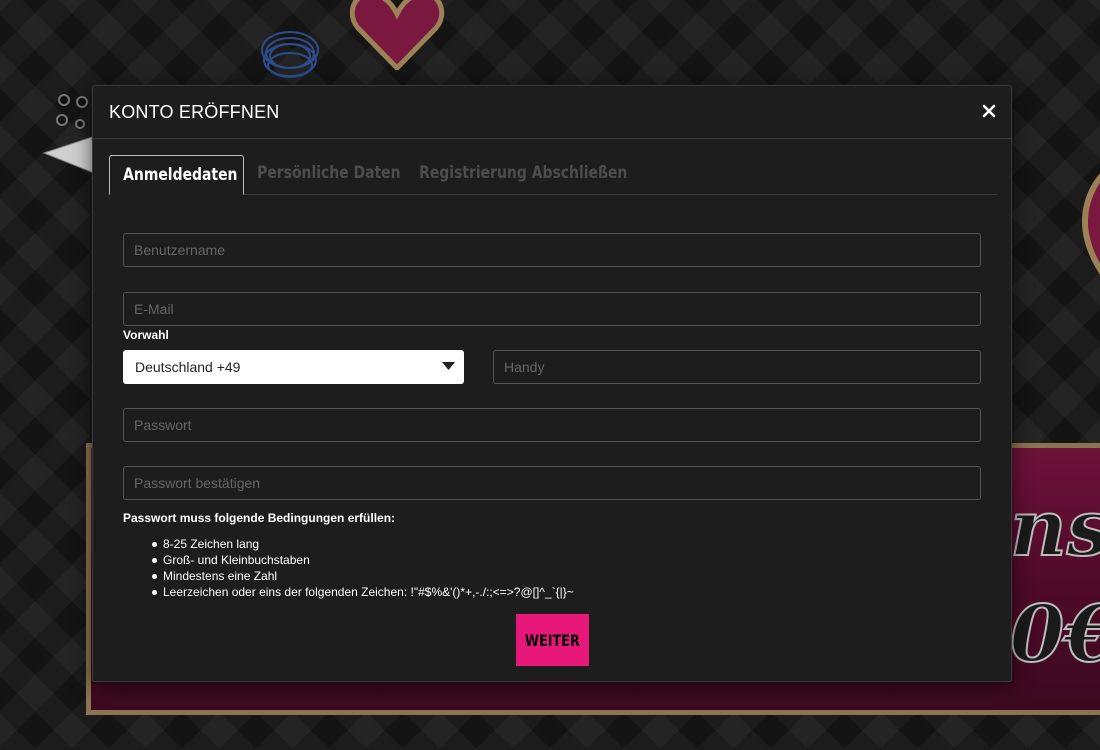 Image resolution: width=1100 pixels, height=750 pixels. What do you see at coordinates (363, 576) in the screenshot?
I see `password-rule-item: Mindestens eine Zahl` at bounding box center [363, 576].